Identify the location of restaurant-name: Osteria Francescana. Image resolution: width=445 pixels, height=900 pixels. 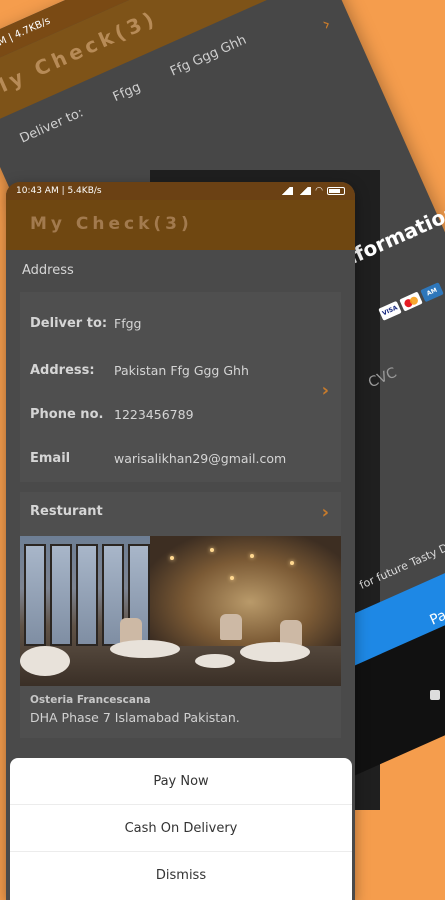
(90, 700).